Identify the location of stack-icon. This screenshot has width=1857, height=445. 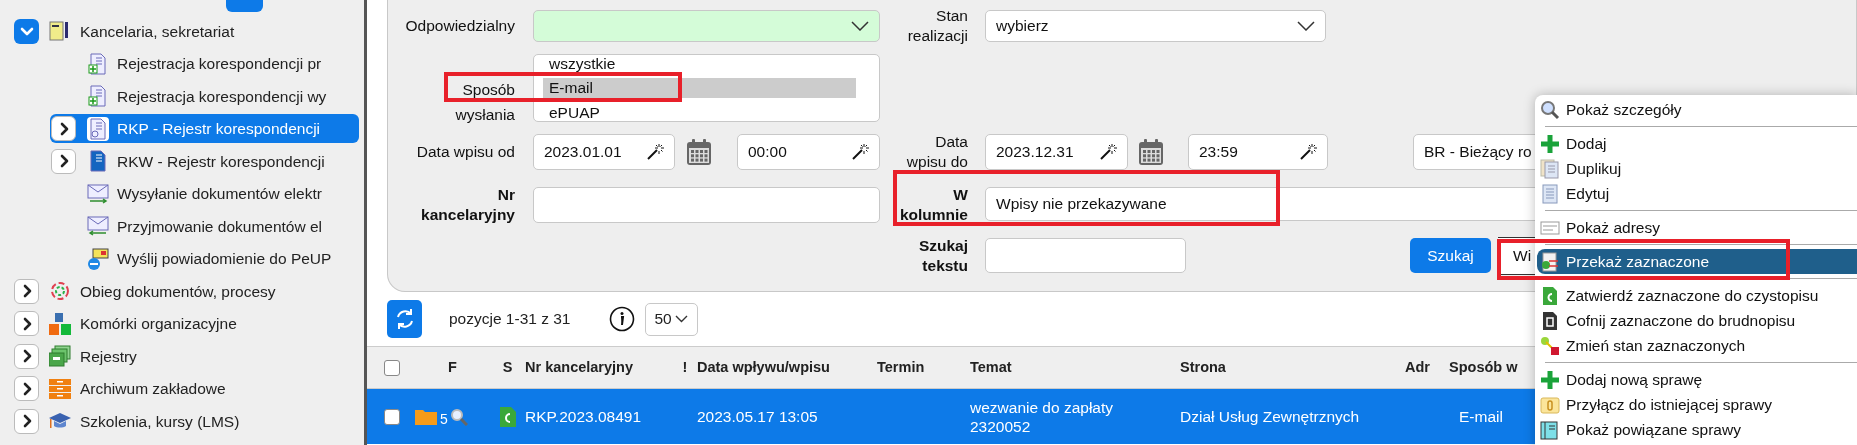
(60, 356).